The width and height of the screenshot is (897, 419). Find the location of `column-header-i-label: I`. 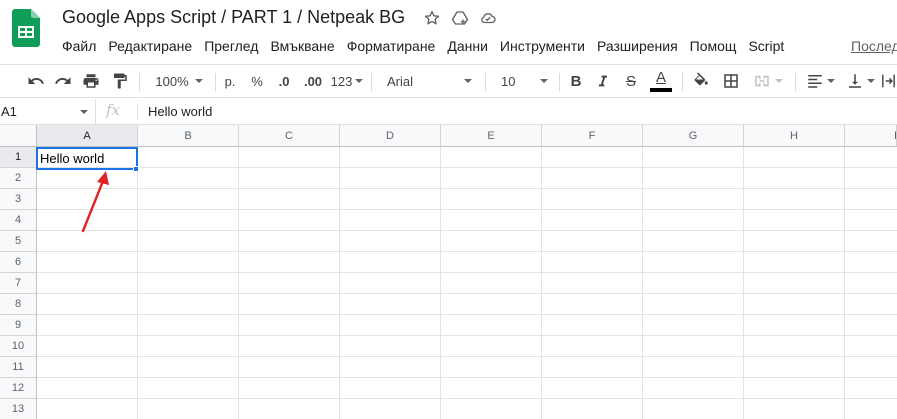

column-header-i-label: I is located at coordinates (895, 136).